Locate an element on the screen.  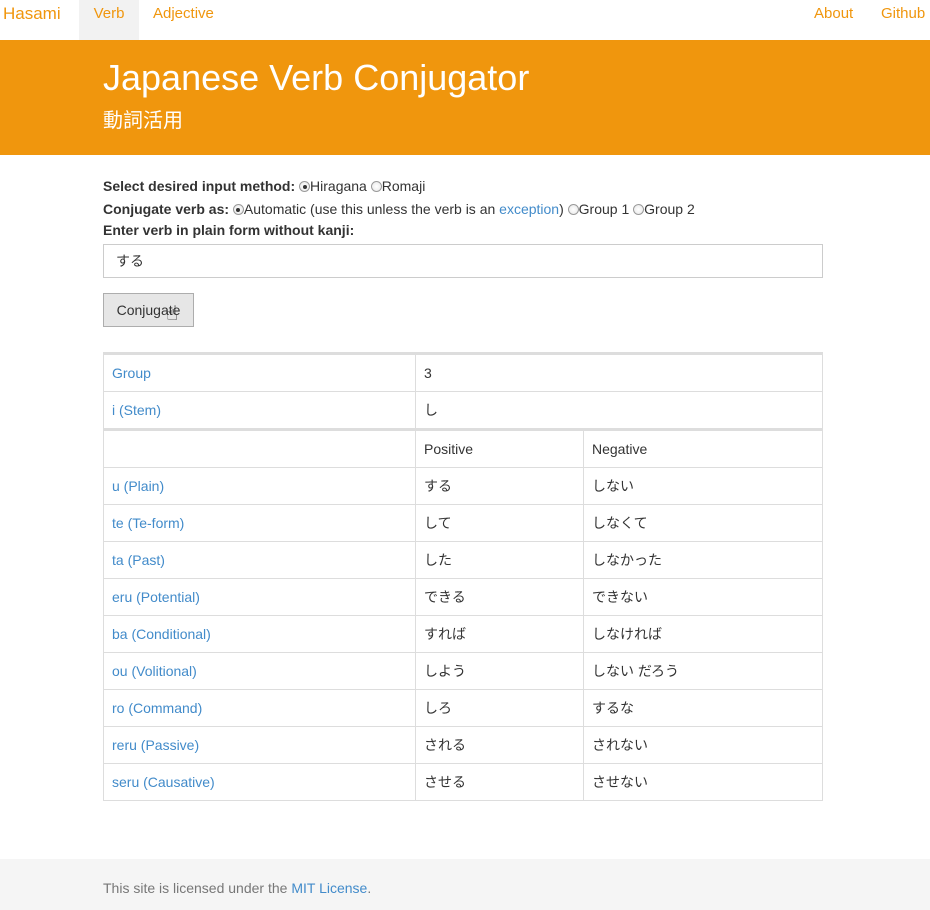
nav-github: Github is located at coordinates (903, 20).